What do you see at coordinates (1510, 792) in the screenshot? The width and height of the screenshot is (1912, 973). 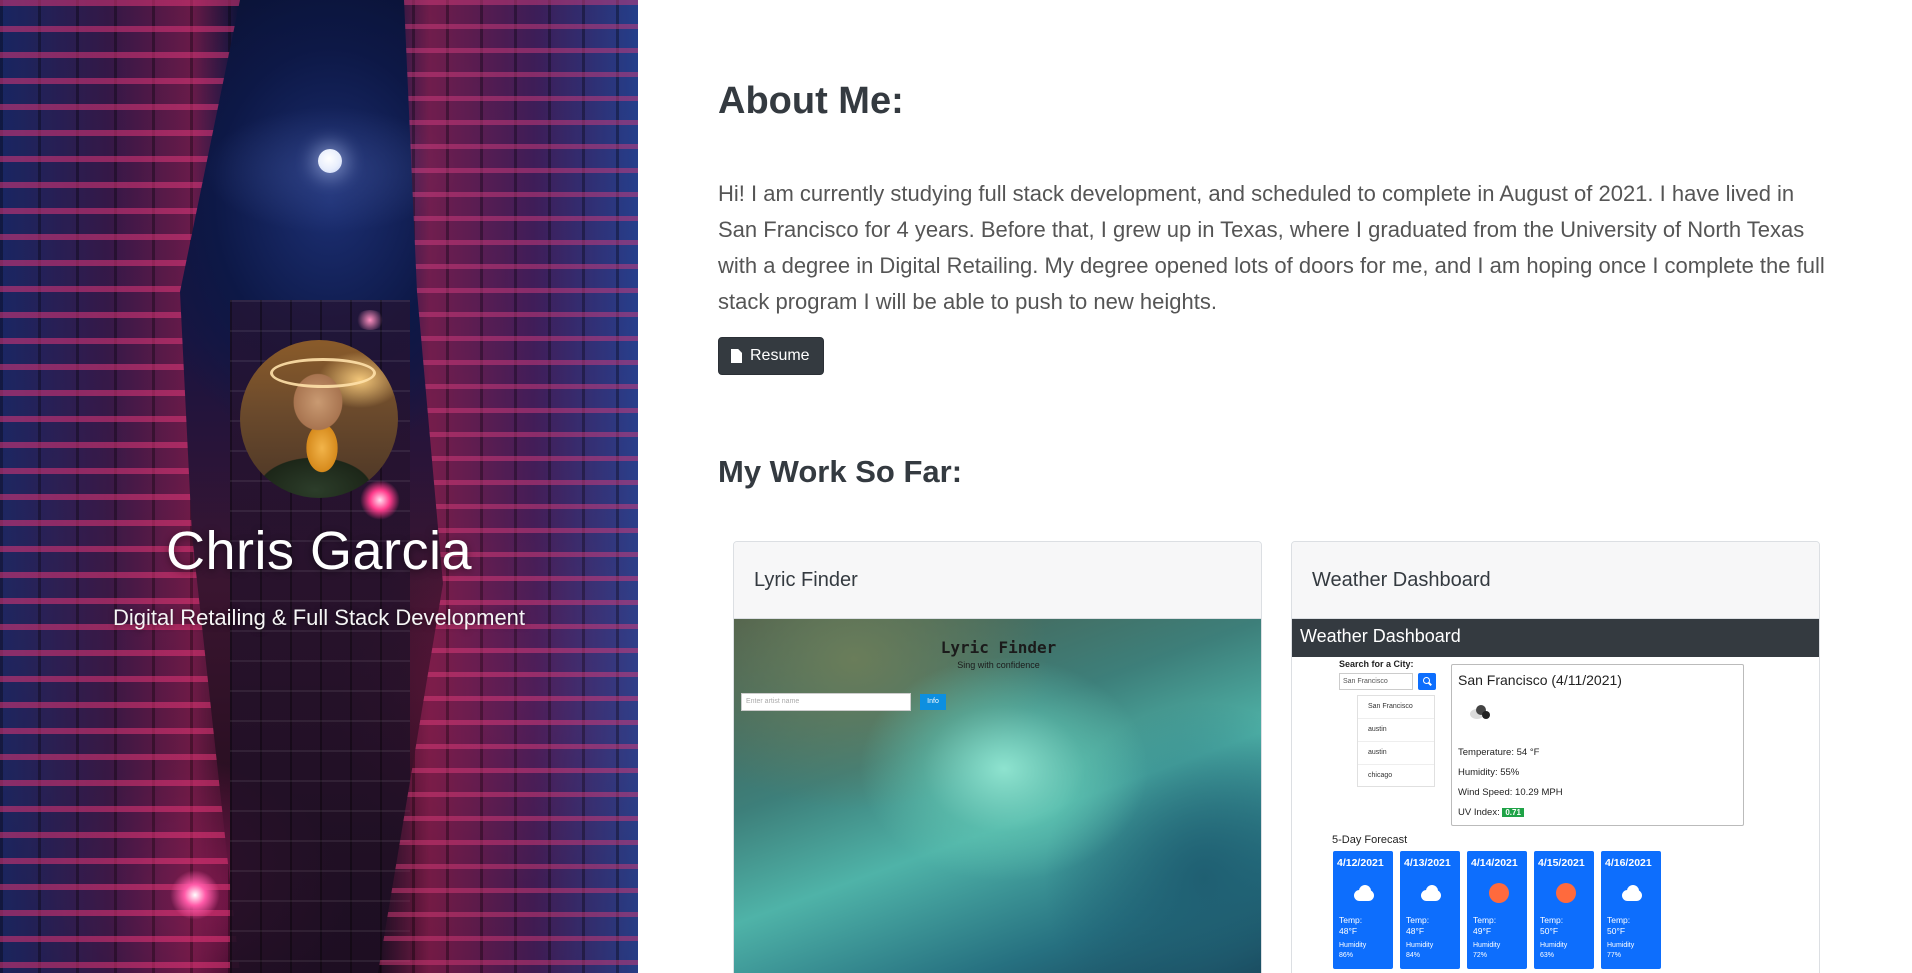 I see `preview-wind: Wind Speed: 10.29 MPH` at bounding box center [1510, 792].